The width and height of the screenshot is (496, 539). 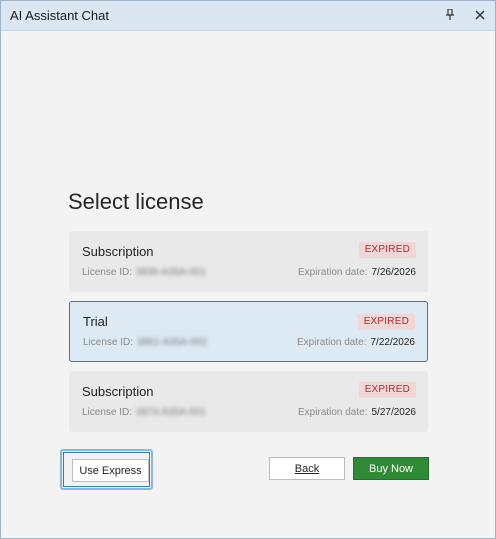 What do you see at coordinates (480, 15) in the screenshot?
I see `close-icon` at bounding box center [480, 15].